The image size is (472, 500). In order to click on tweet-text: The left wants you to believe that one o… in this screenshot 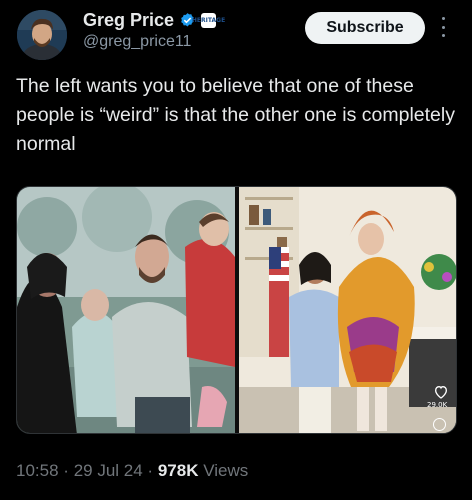, I will do `click(235, 115)`.